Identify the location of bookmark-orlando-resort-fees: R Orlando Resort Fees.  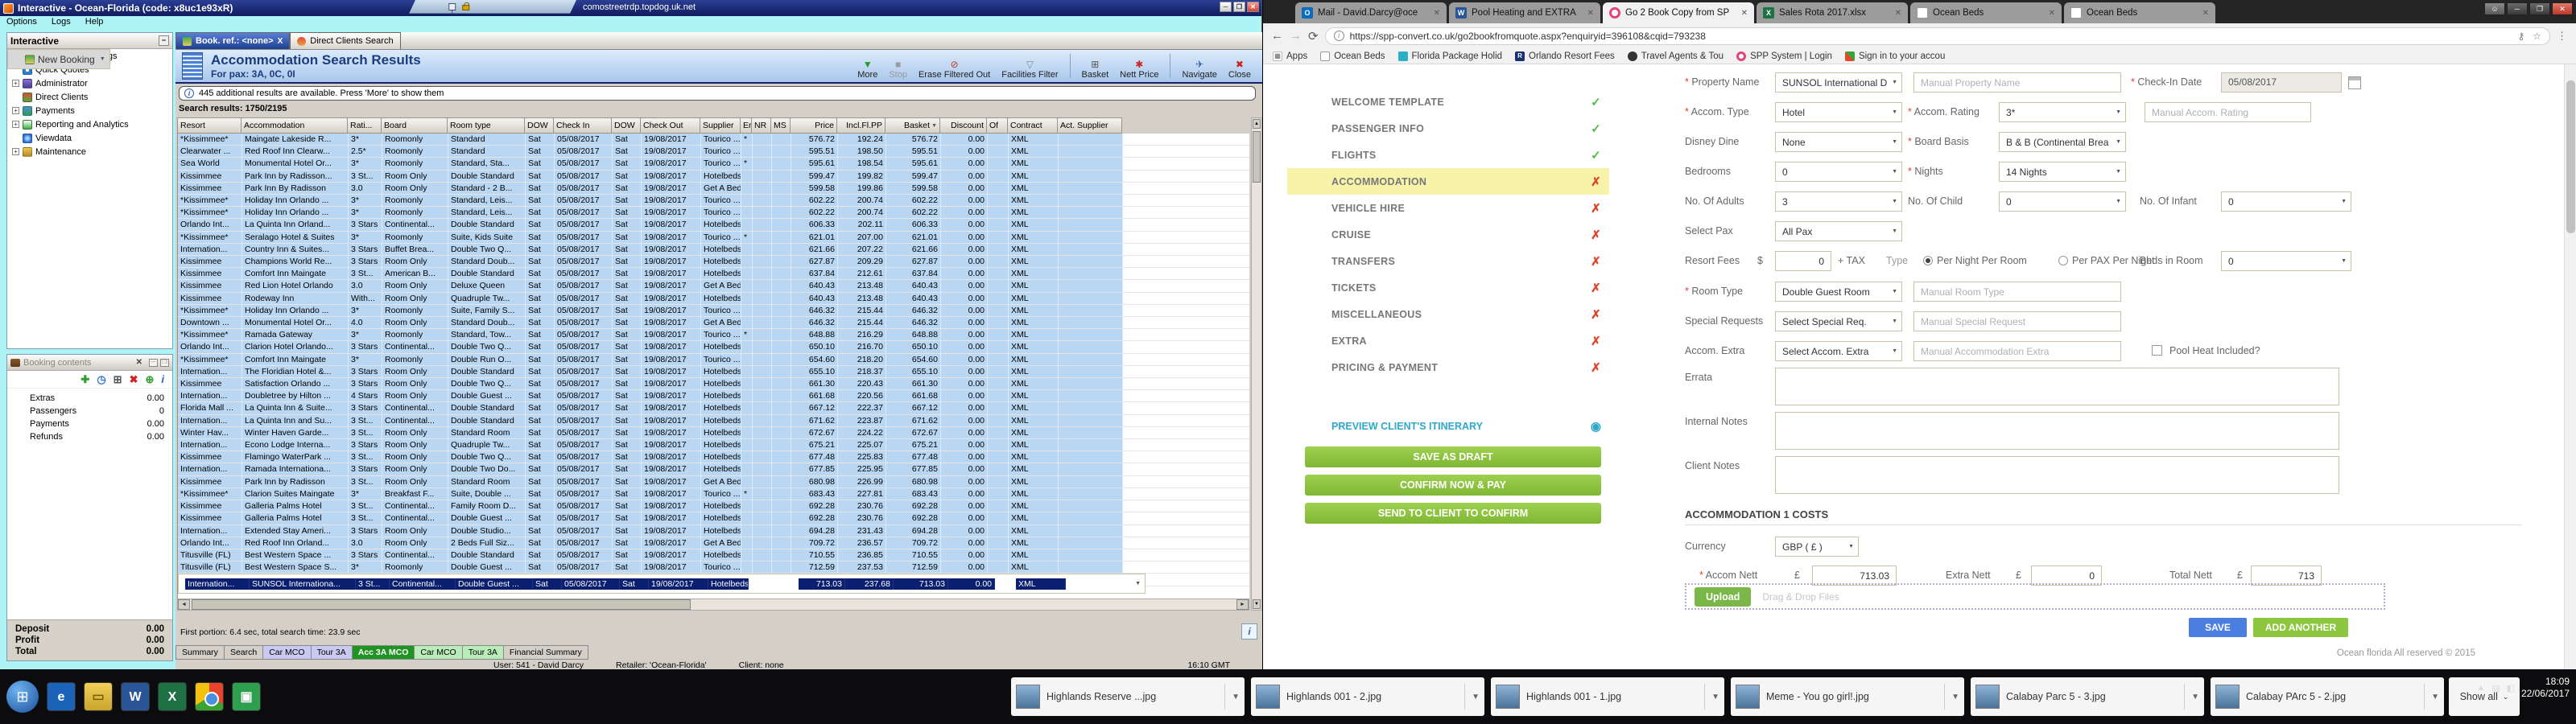
(1565, 56).